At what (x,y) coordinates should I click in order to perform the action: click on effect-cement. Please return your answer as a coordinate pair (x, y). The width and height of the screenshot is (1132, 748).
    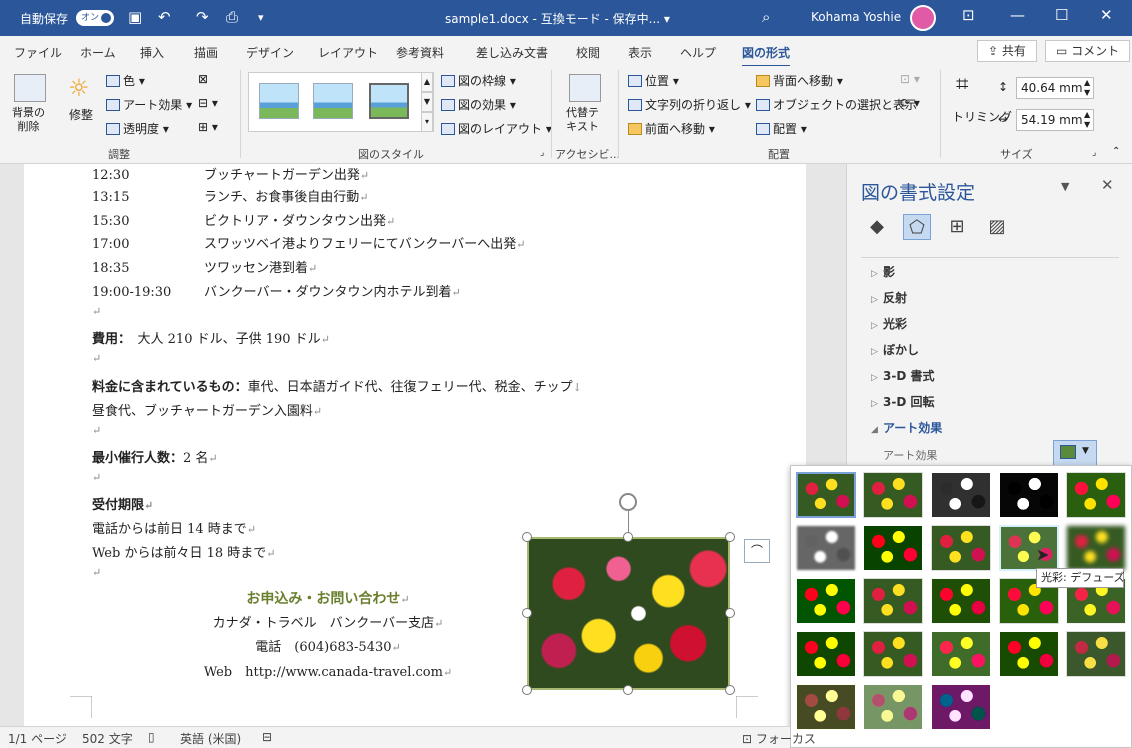
    Looking at the image, I should click on (826, 654).